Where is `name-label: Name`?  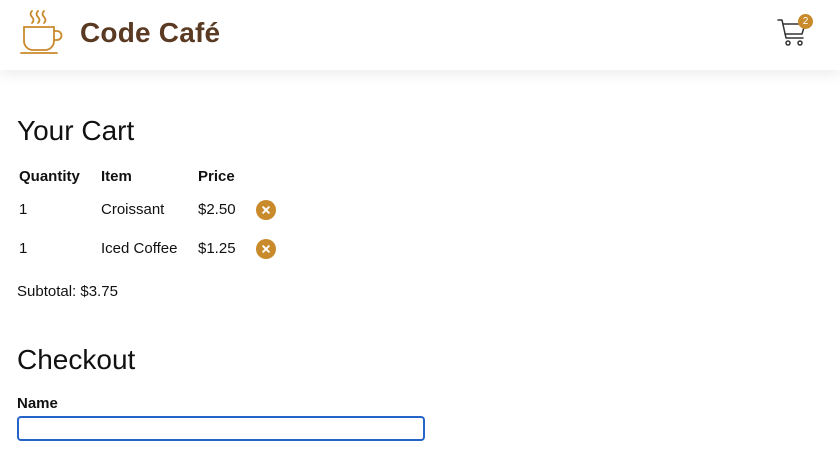 name-label: Name is located at coordinates (37, 403).